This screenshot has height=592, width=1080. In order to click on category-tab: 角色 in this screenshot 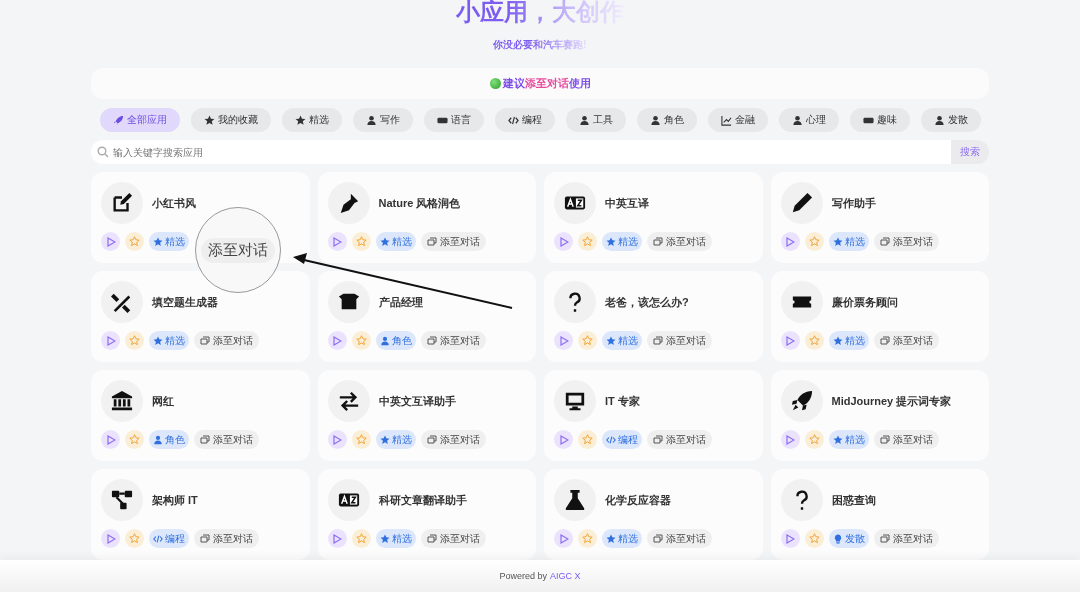, I will do `click(666, 120)`.